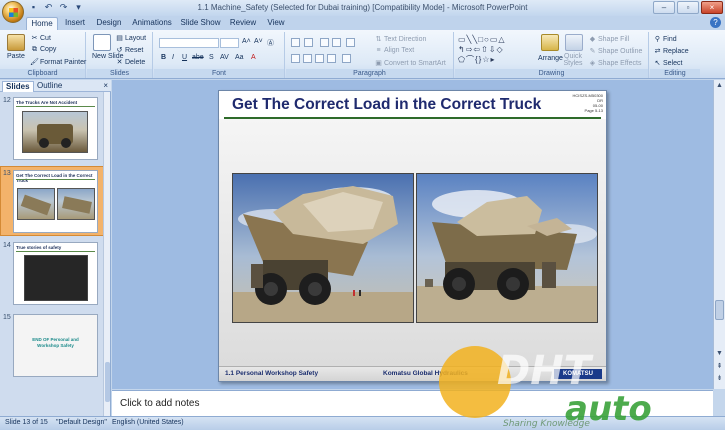  What do you see at coordinates (152, 23) in the screenshot?
I see `tab-animations: Animations` at bounding box center [152, 23].